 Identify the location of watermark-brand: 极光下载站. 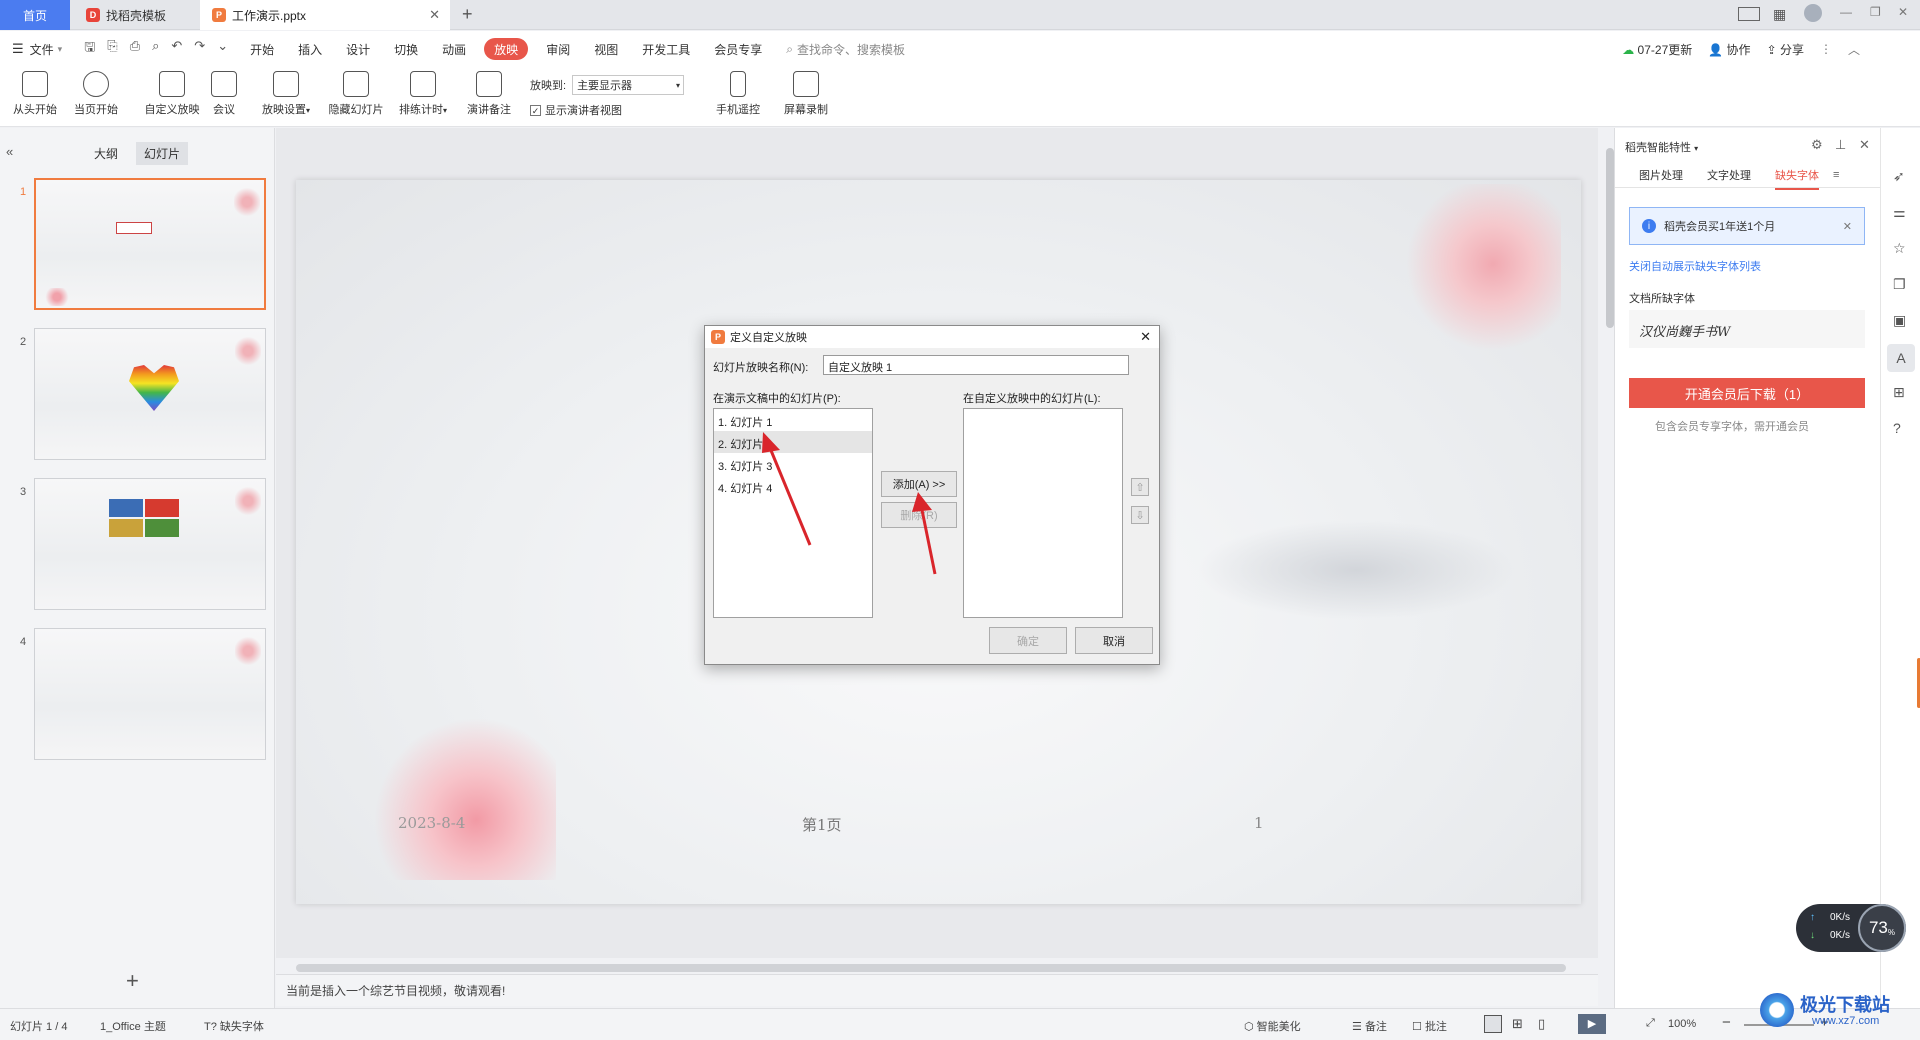
(1845, 1005).